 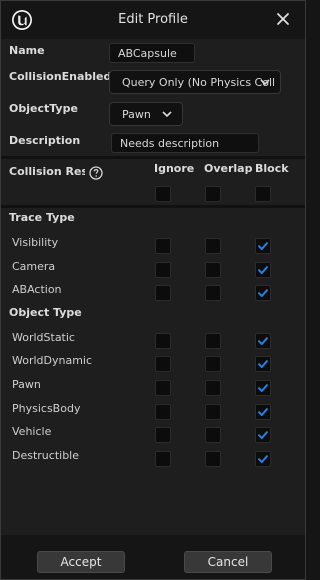 What do you see at coordinates (153, 557) in the screenshot?
I see `dialog-footer: Accept Cancel` at bounding box center [153, 557].